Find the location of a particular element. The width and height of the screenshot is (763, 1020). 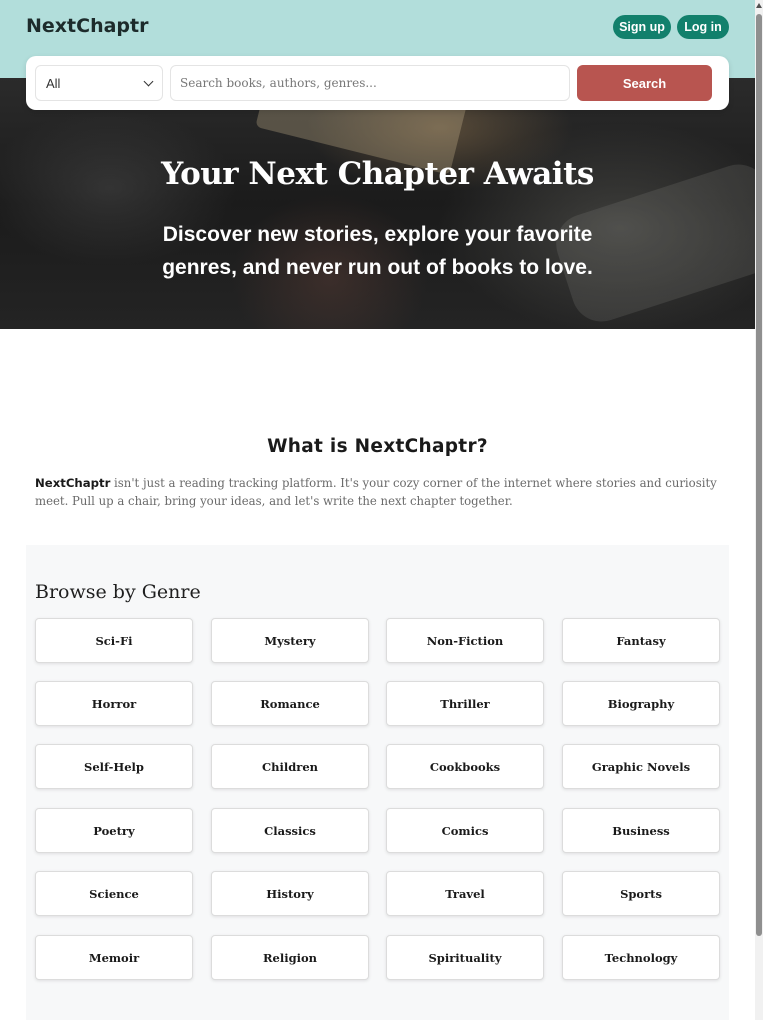

scroll-up-arrow-icon is located at coordinates (759, 5).